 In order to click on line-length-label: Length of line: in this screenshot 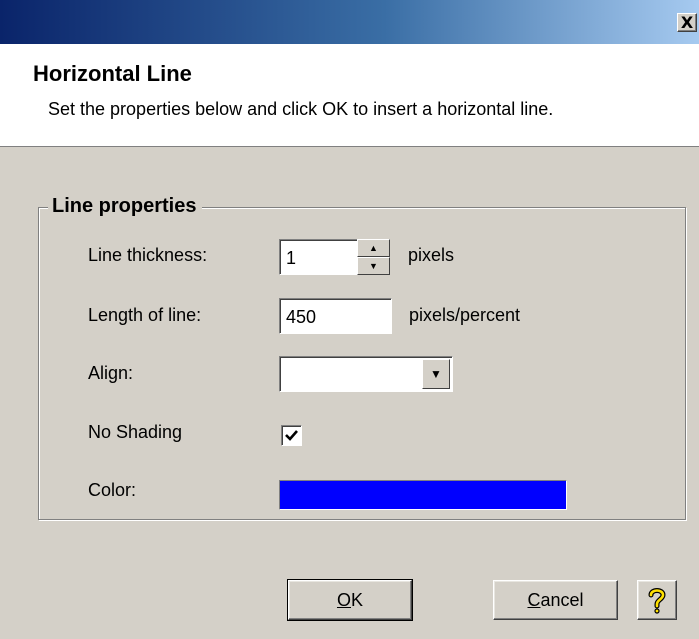, I will do `click(145, 315)`.